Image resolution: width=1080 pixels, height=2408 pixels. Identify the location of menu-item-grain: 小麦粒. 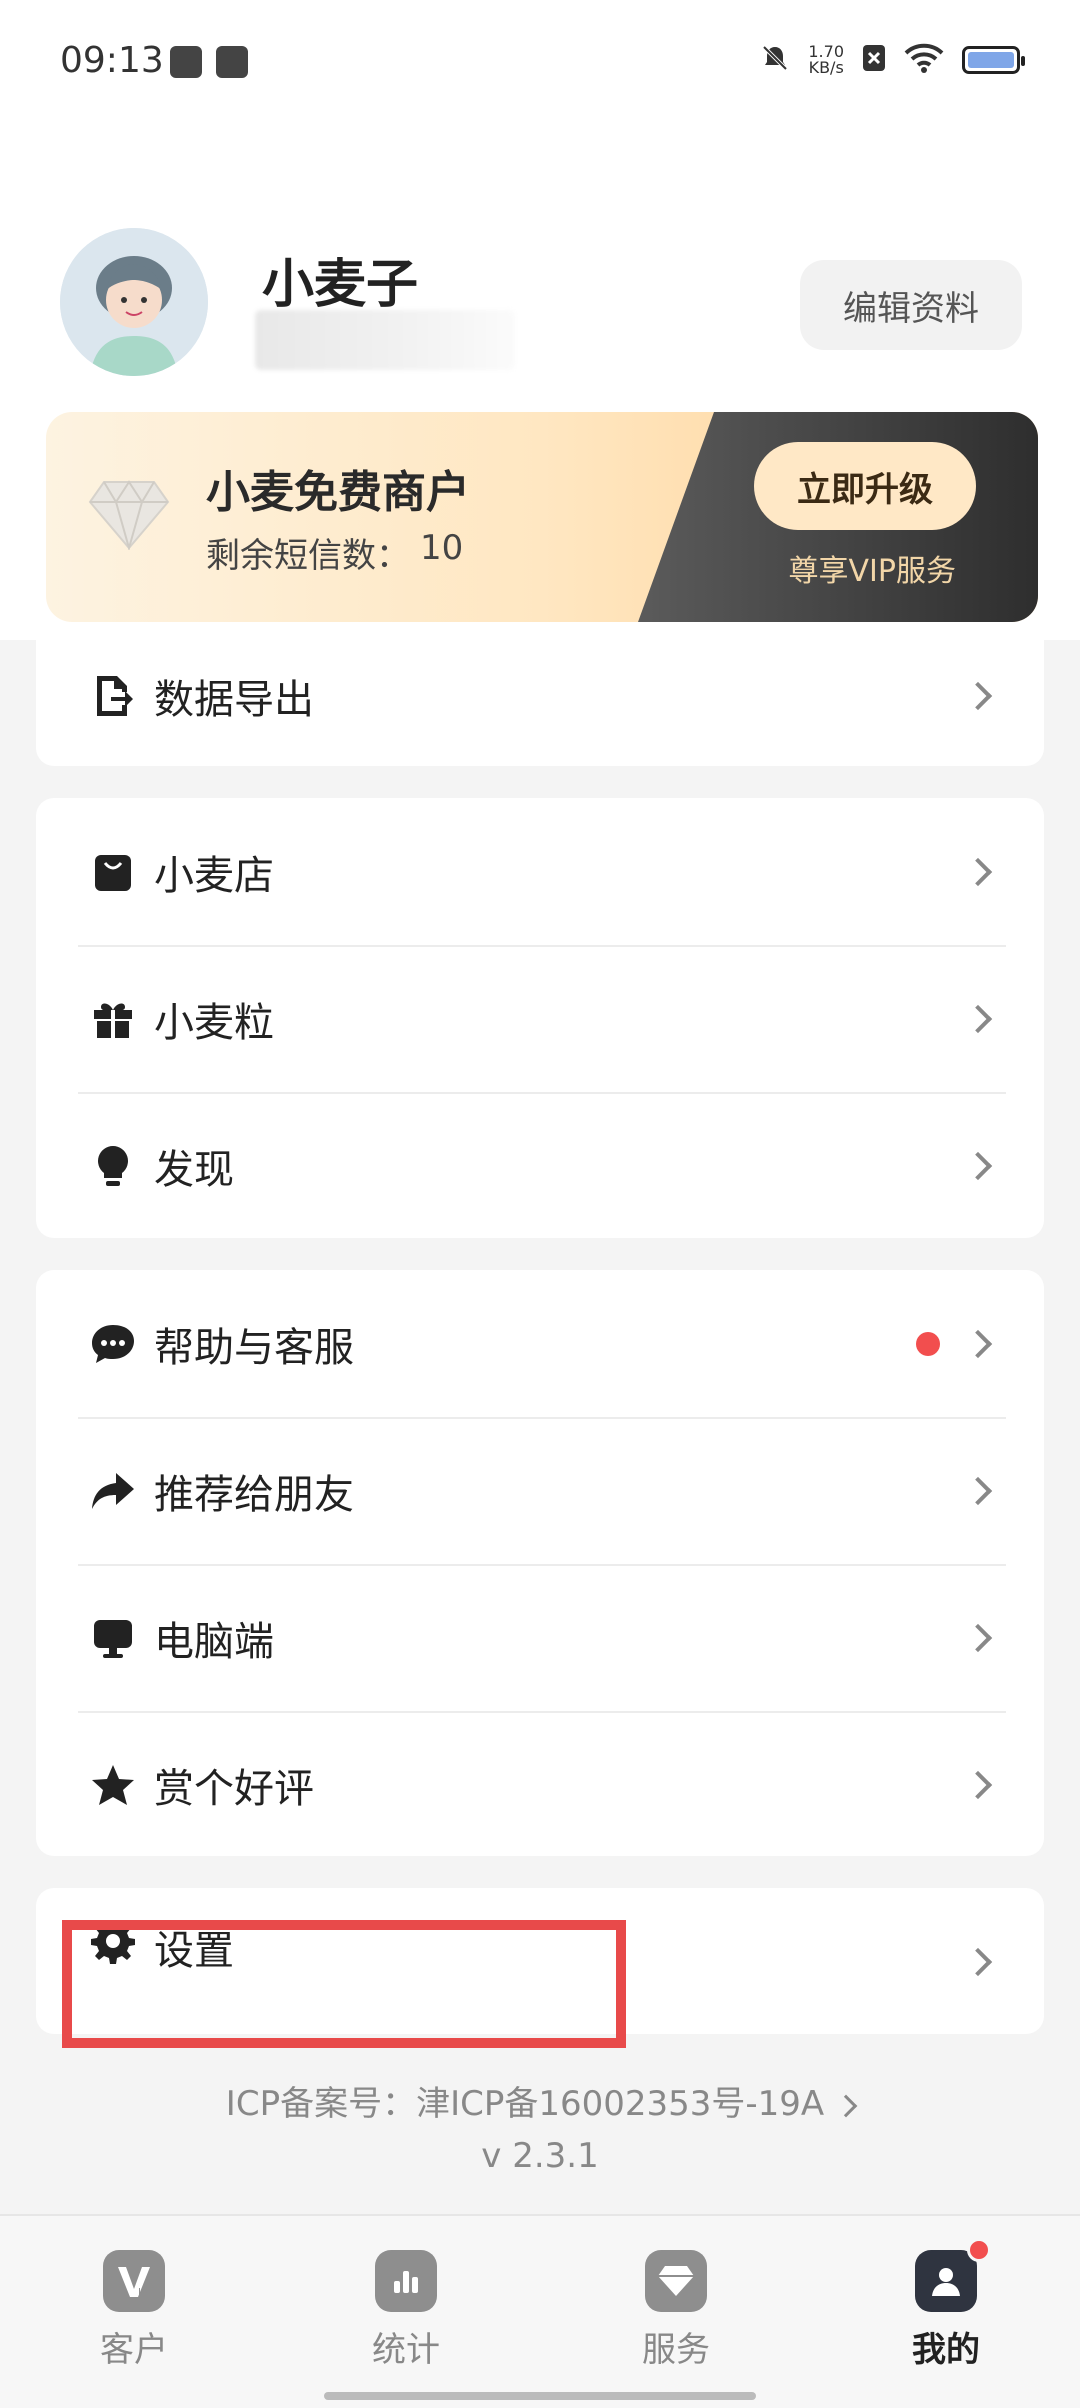
(540, 1018).